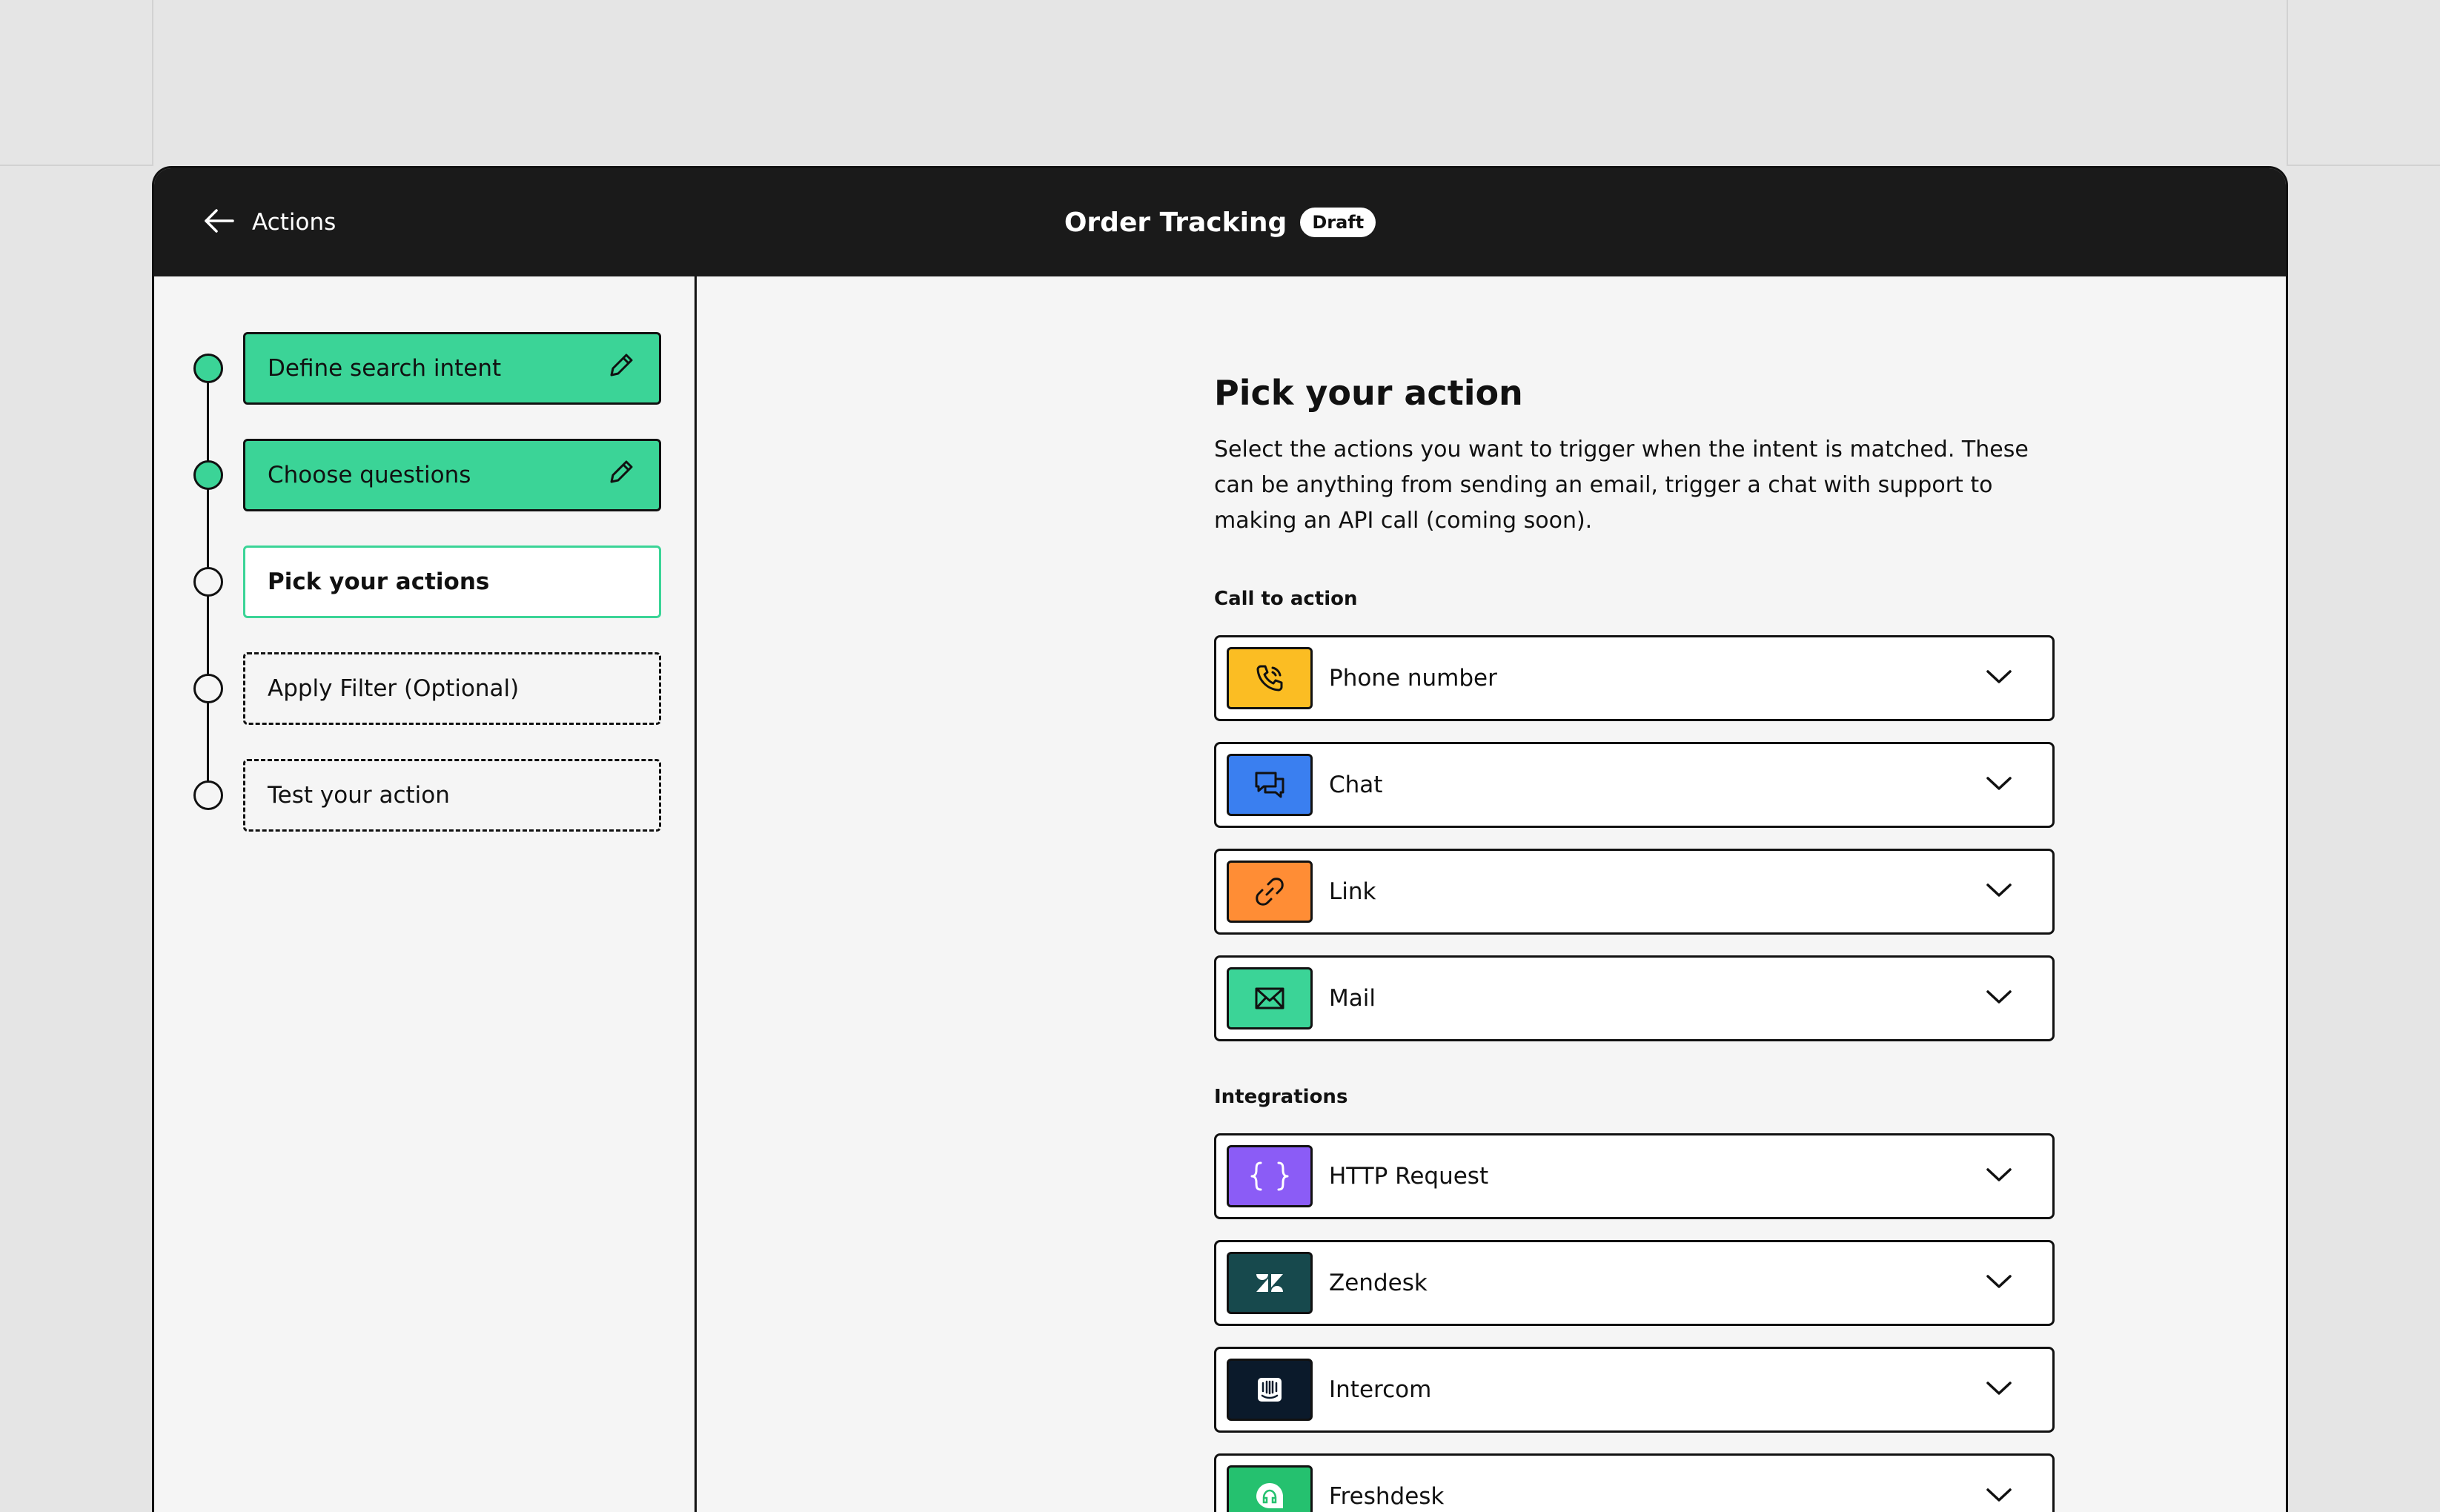 This screenshot has height=1512, width=2440. What do you see at coordinates (385, 368) in the screenshot?
I see `step-label: Define search intent` at bounding box center [385, 368].